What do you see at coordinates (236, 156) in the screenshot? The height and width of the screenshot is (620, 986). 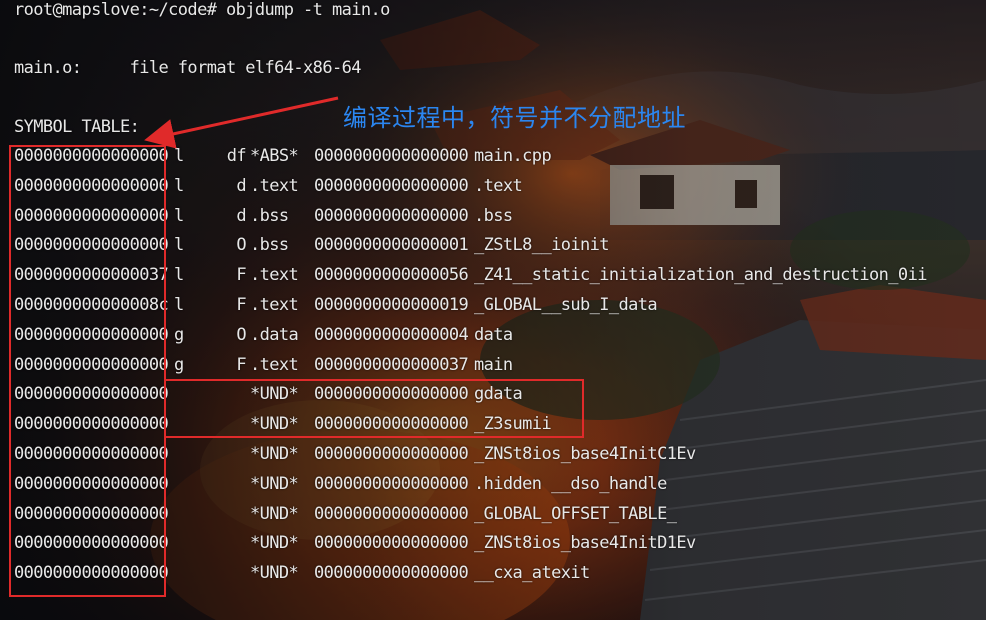 I see `symbol-flags: df` at bounding box center [236, 156].